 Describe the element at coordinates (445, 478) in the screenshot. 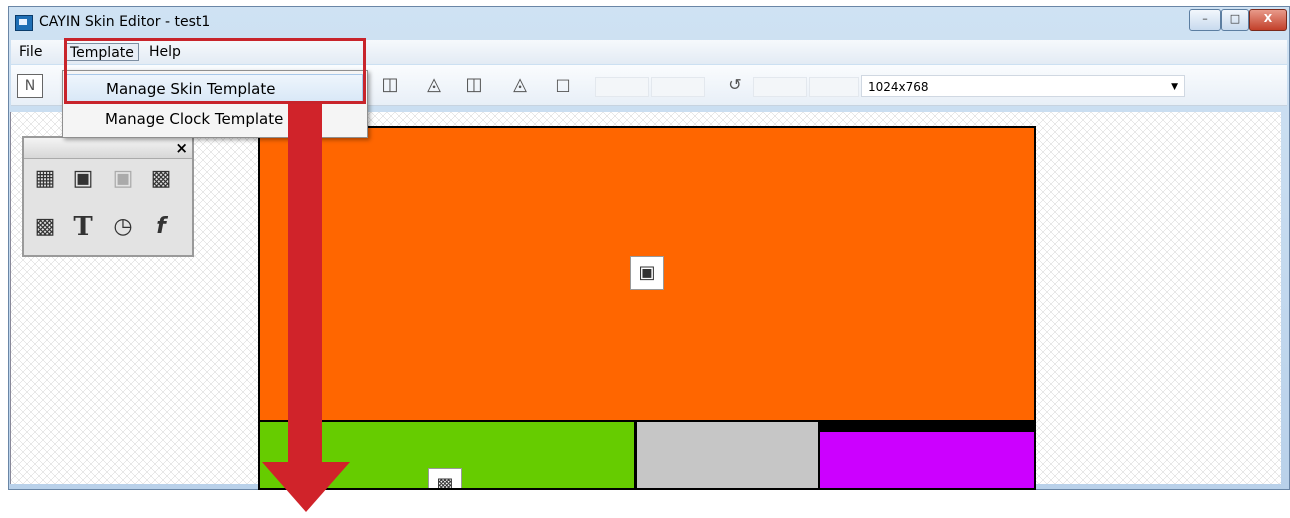

I see `media-zone-icon: ▩` at that location.